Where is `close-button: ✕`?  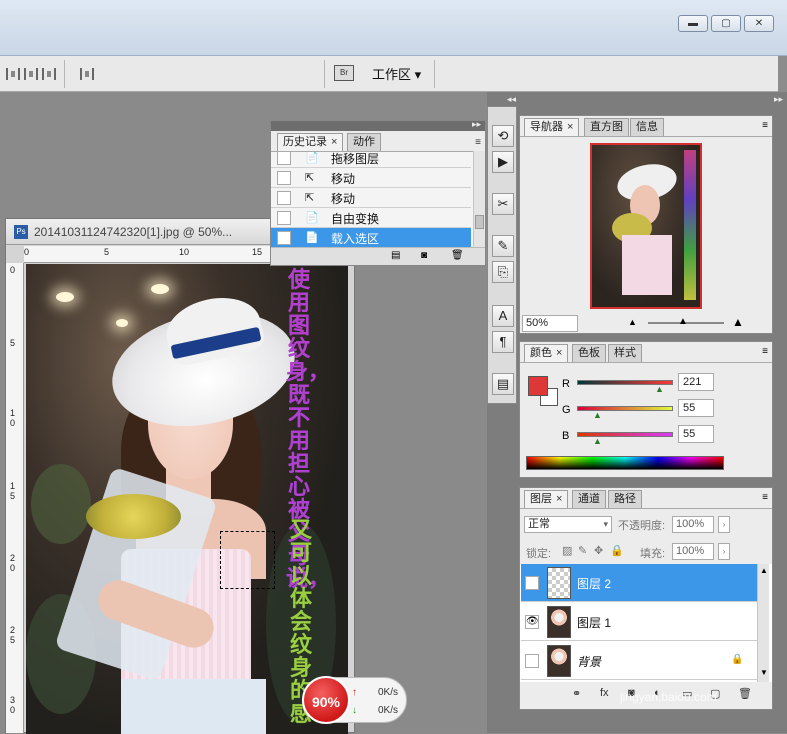 close-button: ✕ is located at coordinates (759, 23).